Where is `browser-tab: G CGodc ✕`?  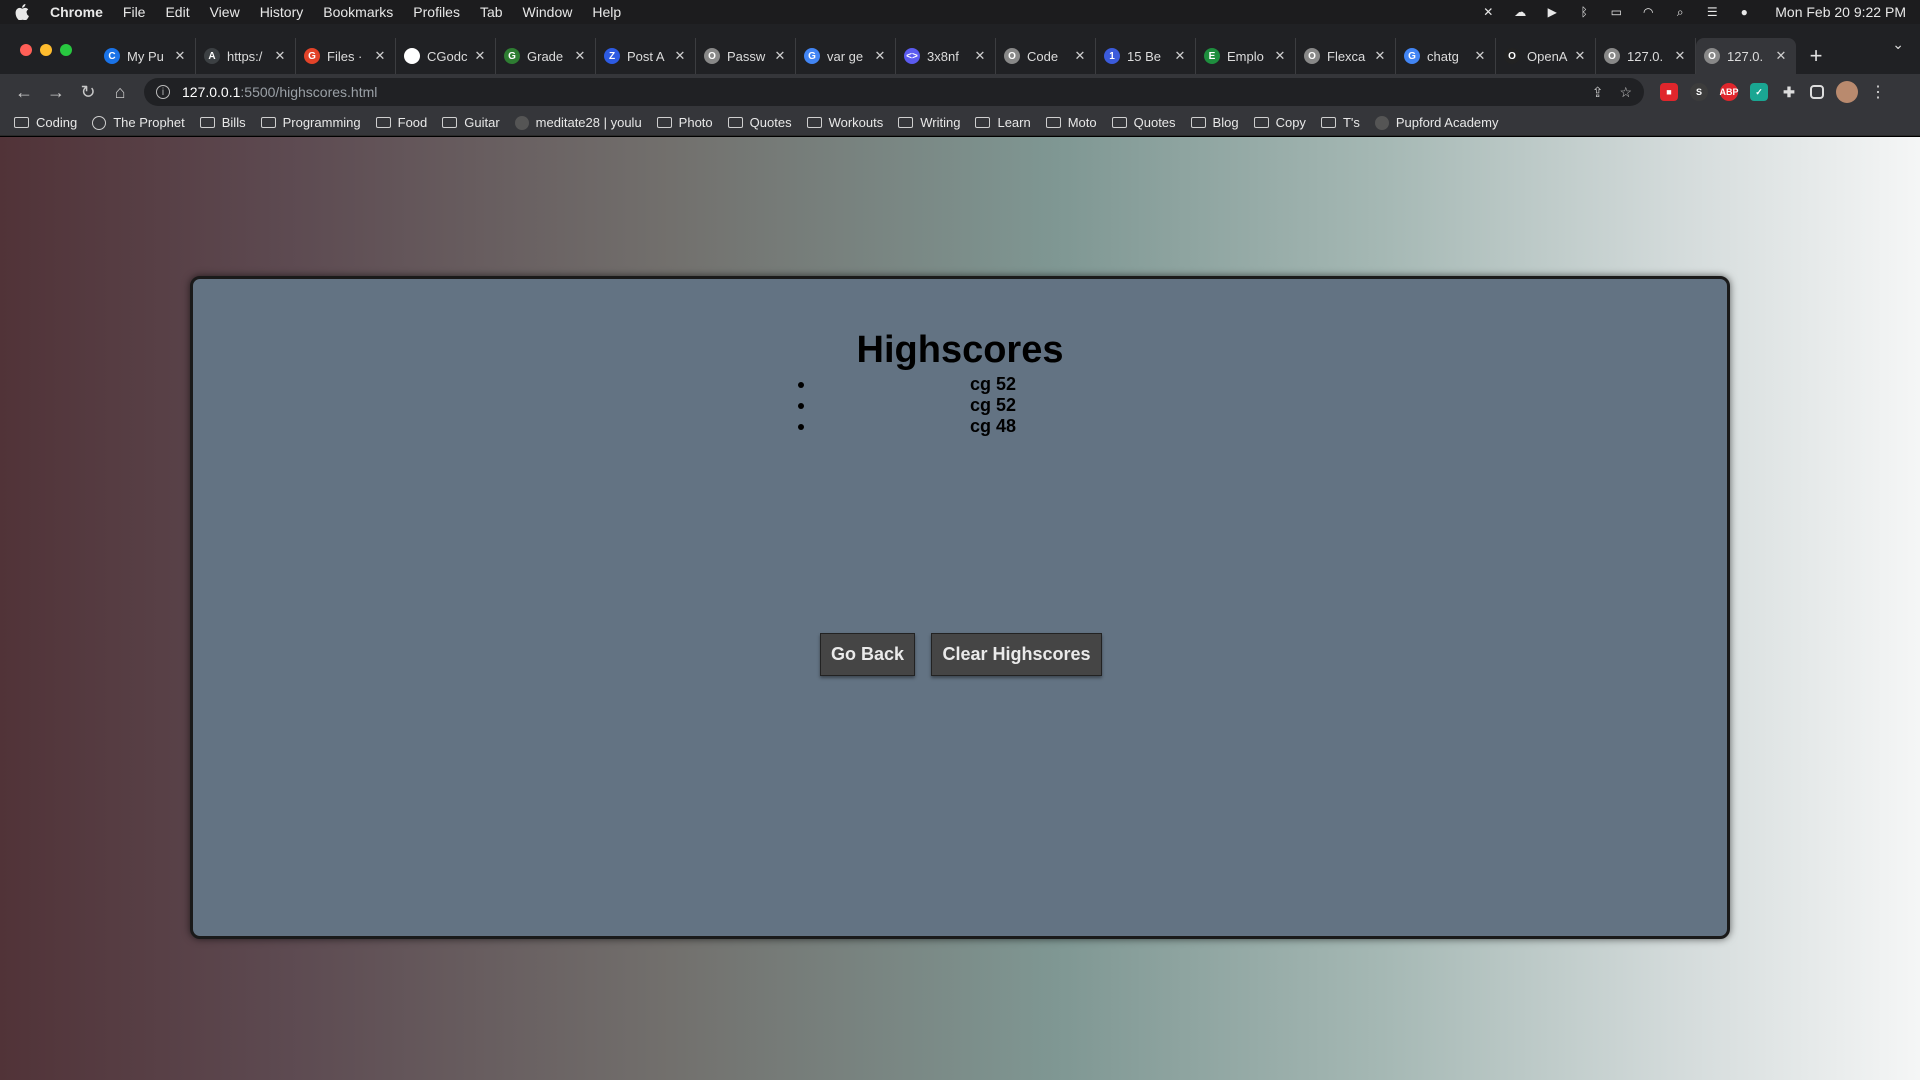
browser-tab: G CGodc ✕ is located at coordinates (446, 56).